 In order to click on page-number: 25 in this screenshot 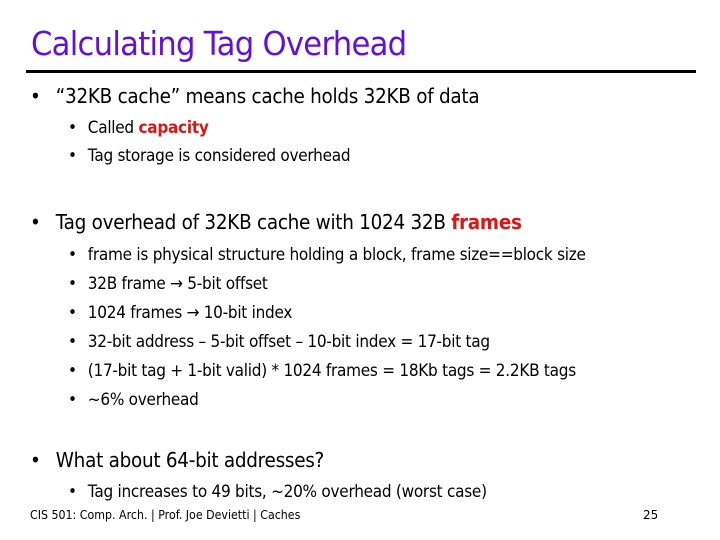, I will do `click(651, 515)`.